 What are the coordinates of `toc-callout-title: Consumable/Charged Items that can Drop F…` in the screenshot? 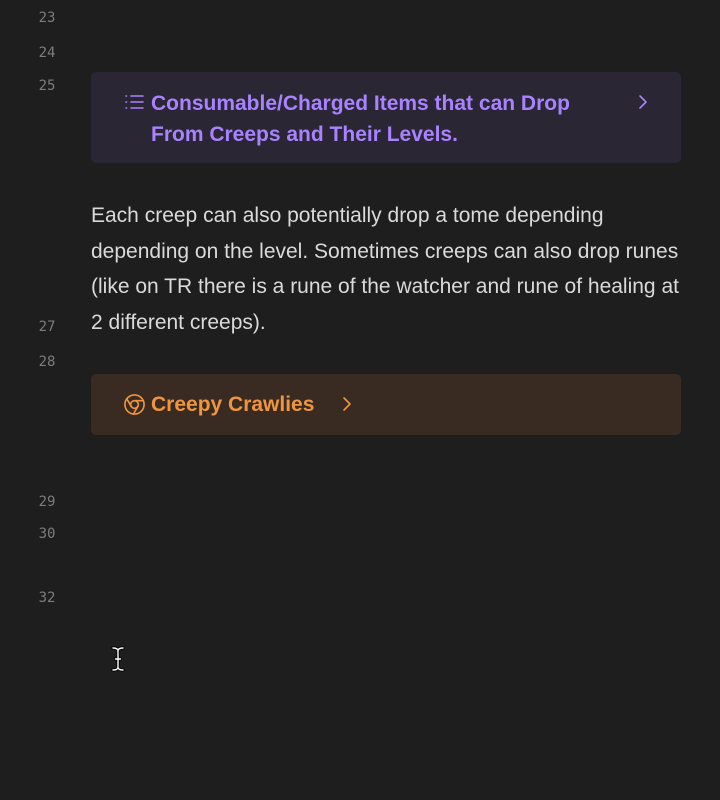 It's located at (386, 119).